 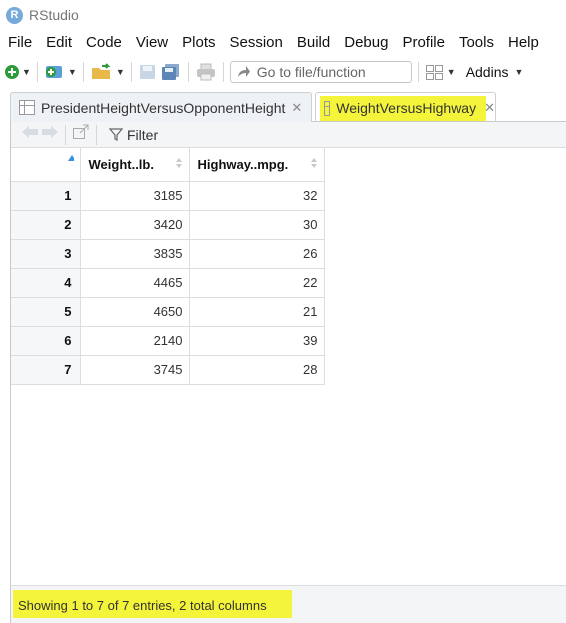 I want to click on save-icon, so click(x=147, y=72).